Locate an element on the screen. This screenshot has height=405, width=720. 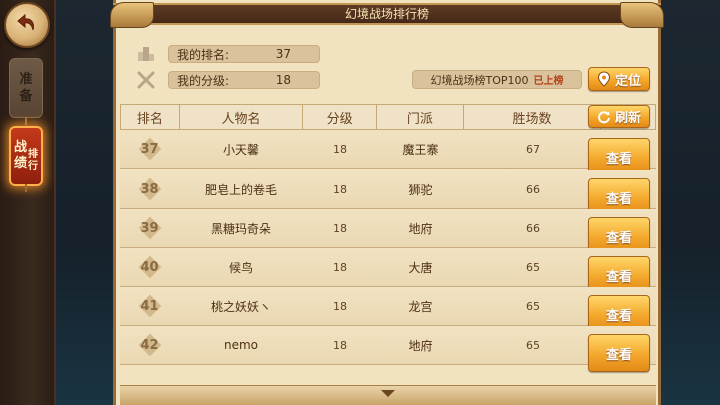
top100-status-badge: 已上榜 is located at coordinates (548, 81).